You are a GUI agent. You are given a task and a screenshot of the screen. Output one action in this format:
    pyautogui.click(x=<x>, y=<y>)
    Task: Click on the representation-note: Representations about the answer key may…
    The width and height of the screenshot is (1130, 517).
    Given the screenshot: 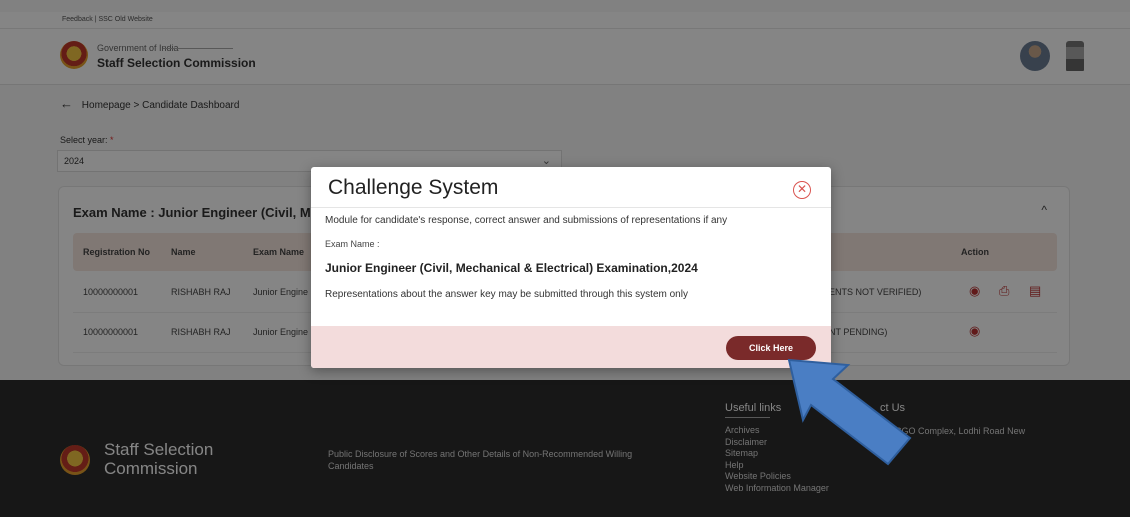 What is the action you would take?
    pyautogui.click(x=506, y=294)
    